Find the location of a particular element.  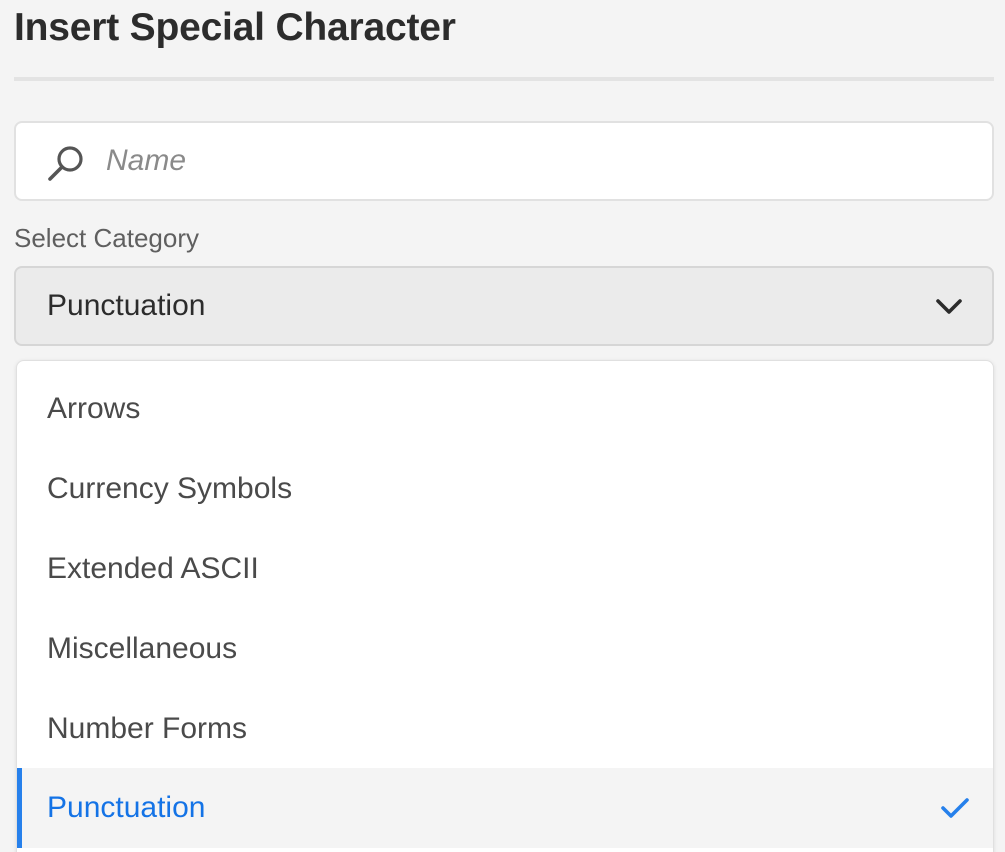

menu-item-label: Currency Symbols is located at coordinates (170, 488).